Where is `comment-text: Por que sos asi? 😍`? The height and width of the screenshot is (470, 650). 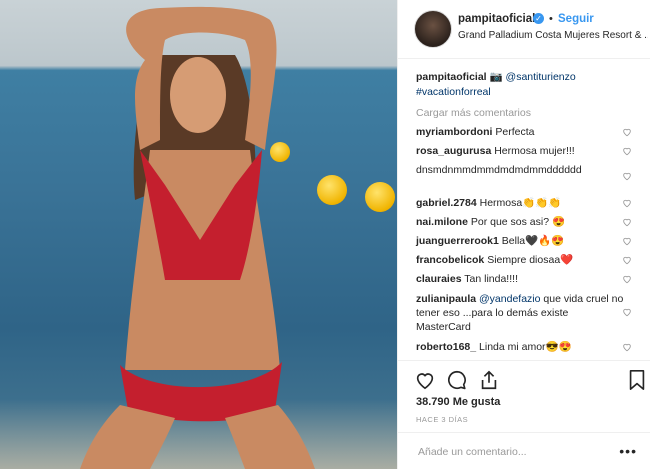
comment-text: Por que sos asi? 😍 is located at coordinates (518, 222).